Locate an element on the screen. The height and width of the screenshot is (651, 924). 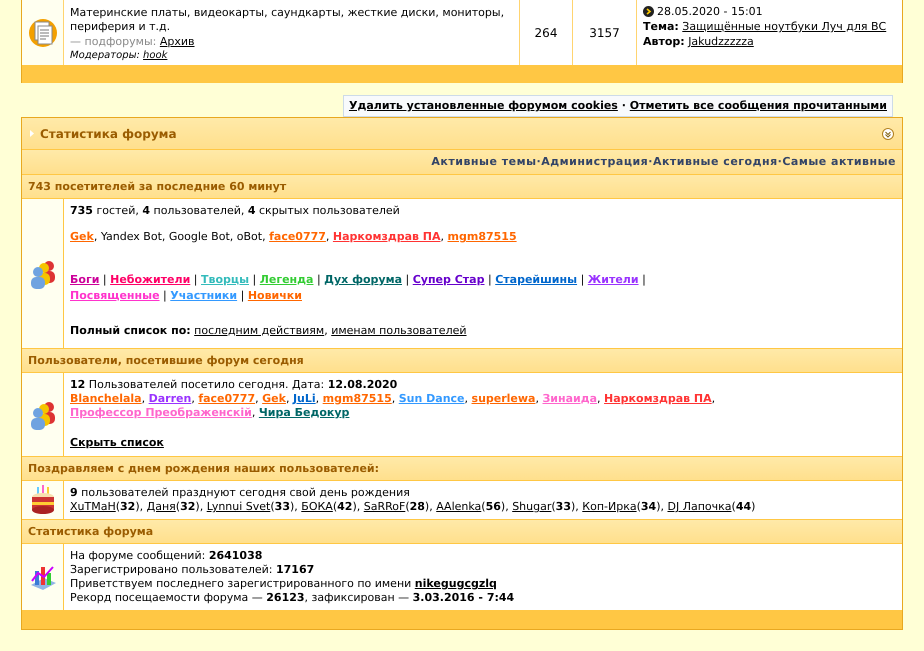
group-link: Дух форума is located at coordinates (363, 279).